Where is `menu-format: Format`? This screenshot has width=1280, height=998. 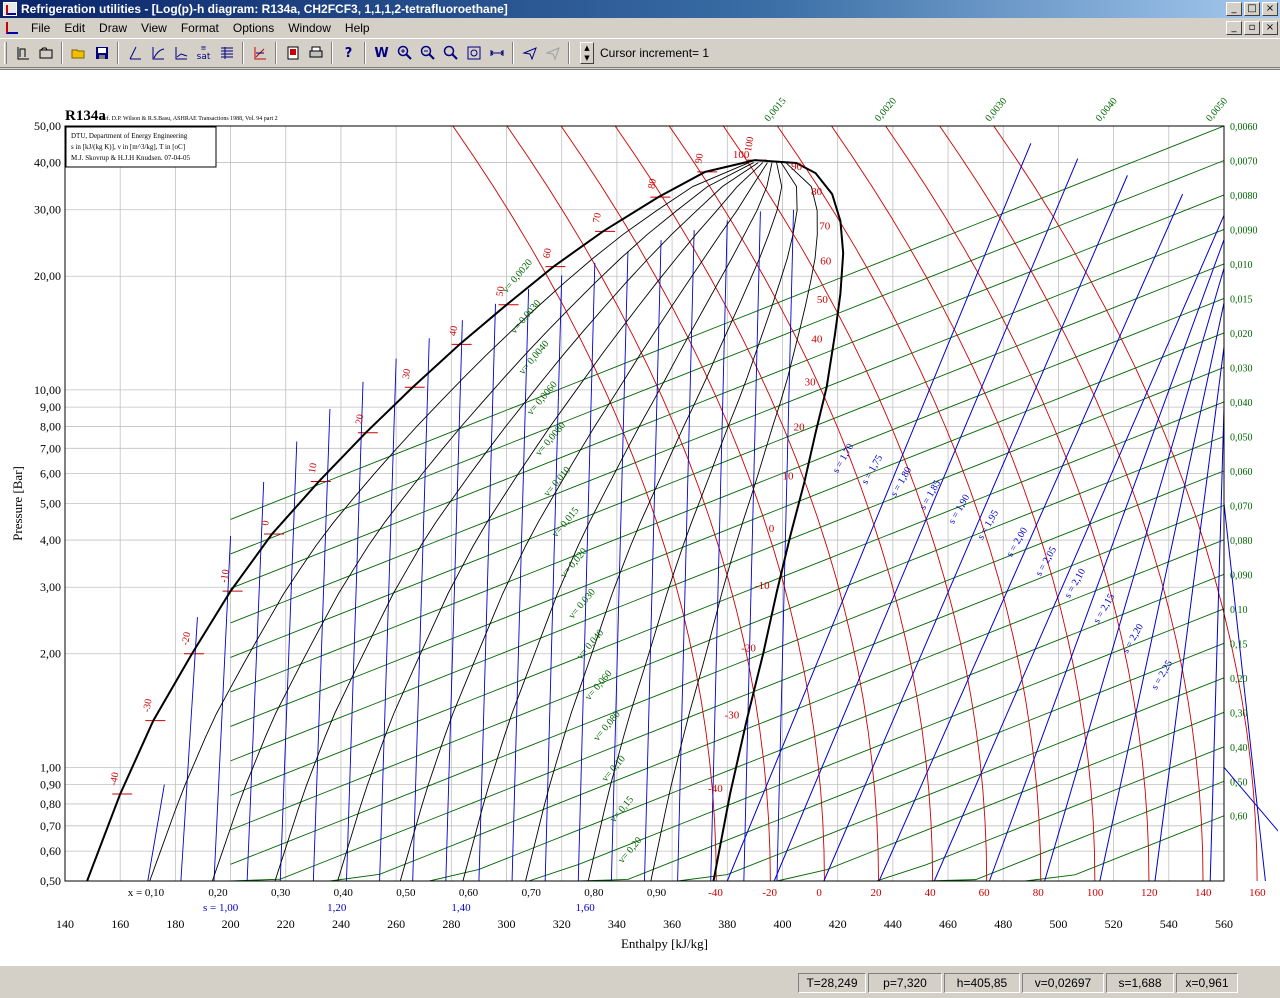 menu-format: Format is located at coordinates (200, 28).